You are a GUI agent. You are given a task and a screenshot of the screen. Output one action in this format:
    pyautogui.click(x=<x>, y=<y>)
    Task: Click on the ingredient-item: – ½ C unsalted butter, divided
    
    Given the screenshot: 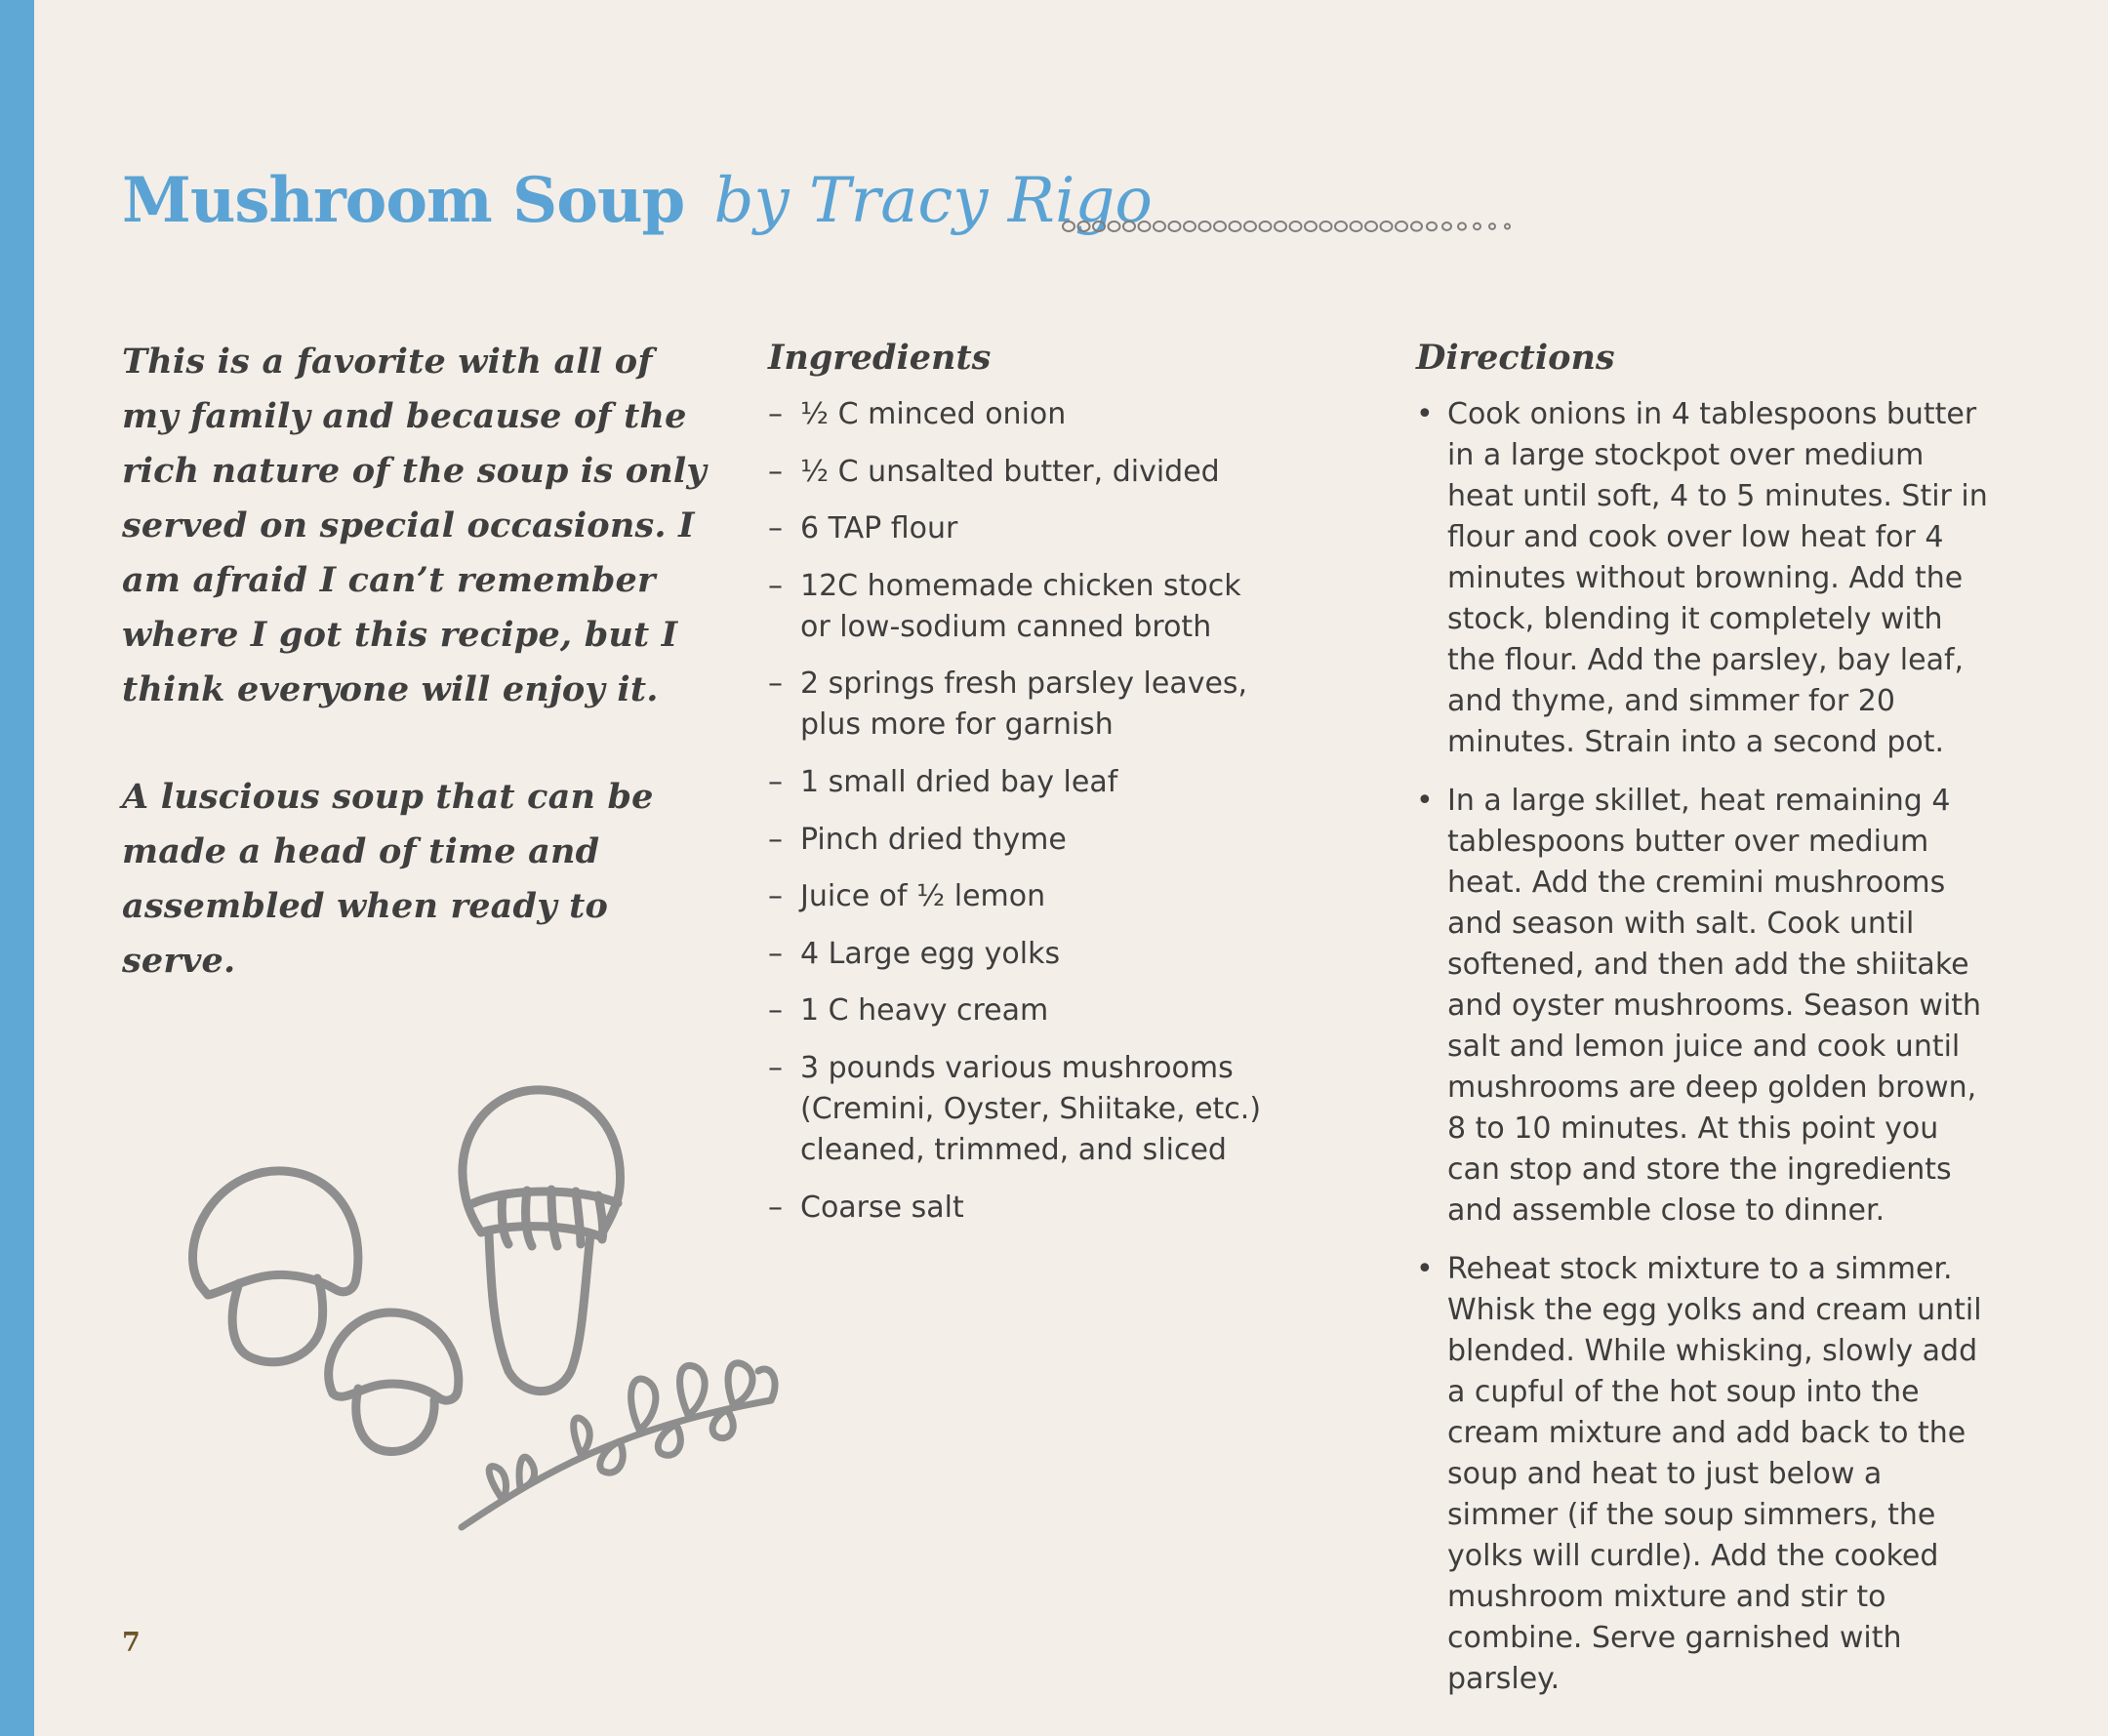 What is the action you would take?
    pyautogui.click(x=1022, y=472)
    